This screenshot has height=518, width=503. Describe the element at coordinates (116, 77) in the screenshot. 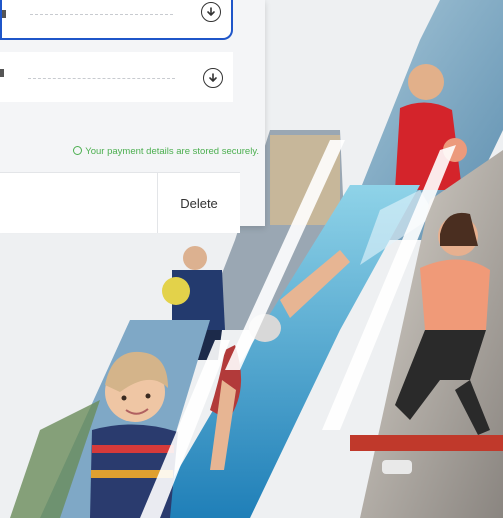

I see `payment-method-row` at that location.